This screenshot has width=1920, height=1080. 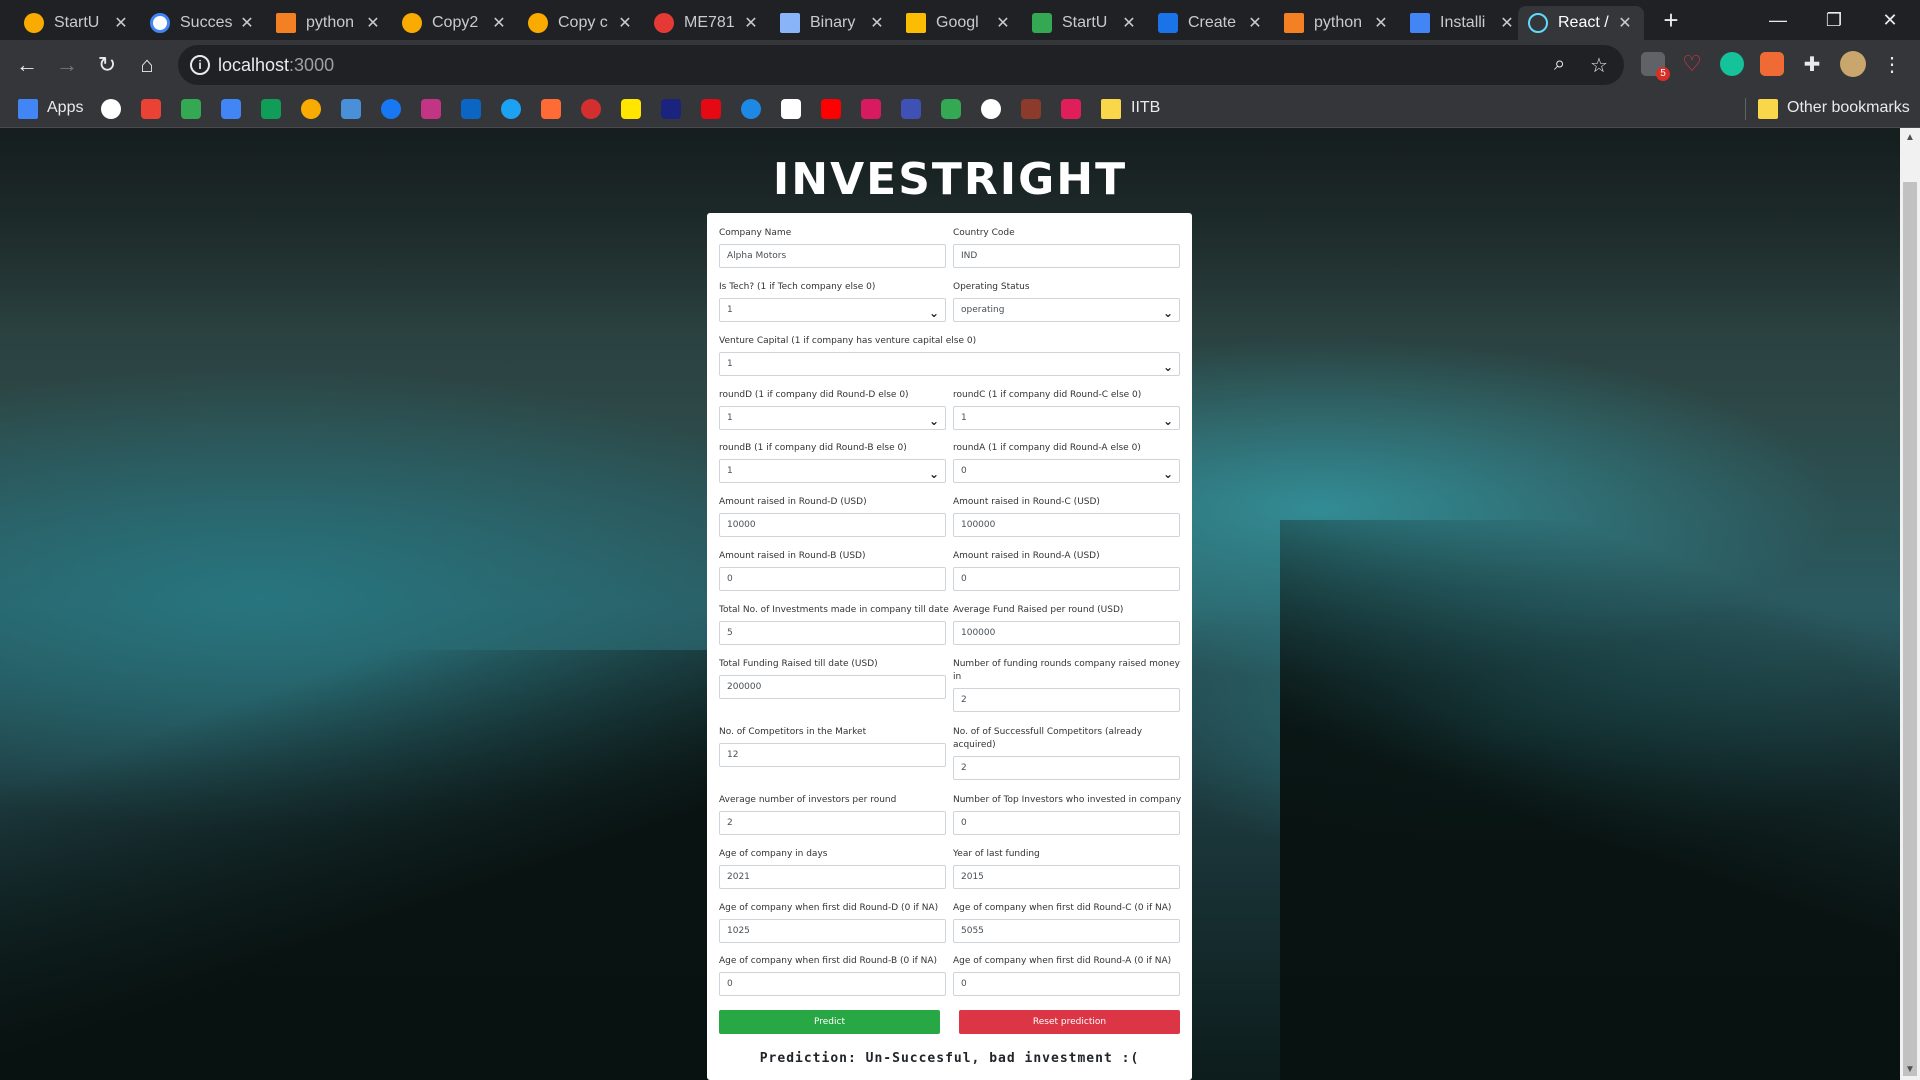 What do you see at coordinates (1066, 579) in the screenshot?
I see `amount-a-input: 0` at bounding box center [1066, 579].